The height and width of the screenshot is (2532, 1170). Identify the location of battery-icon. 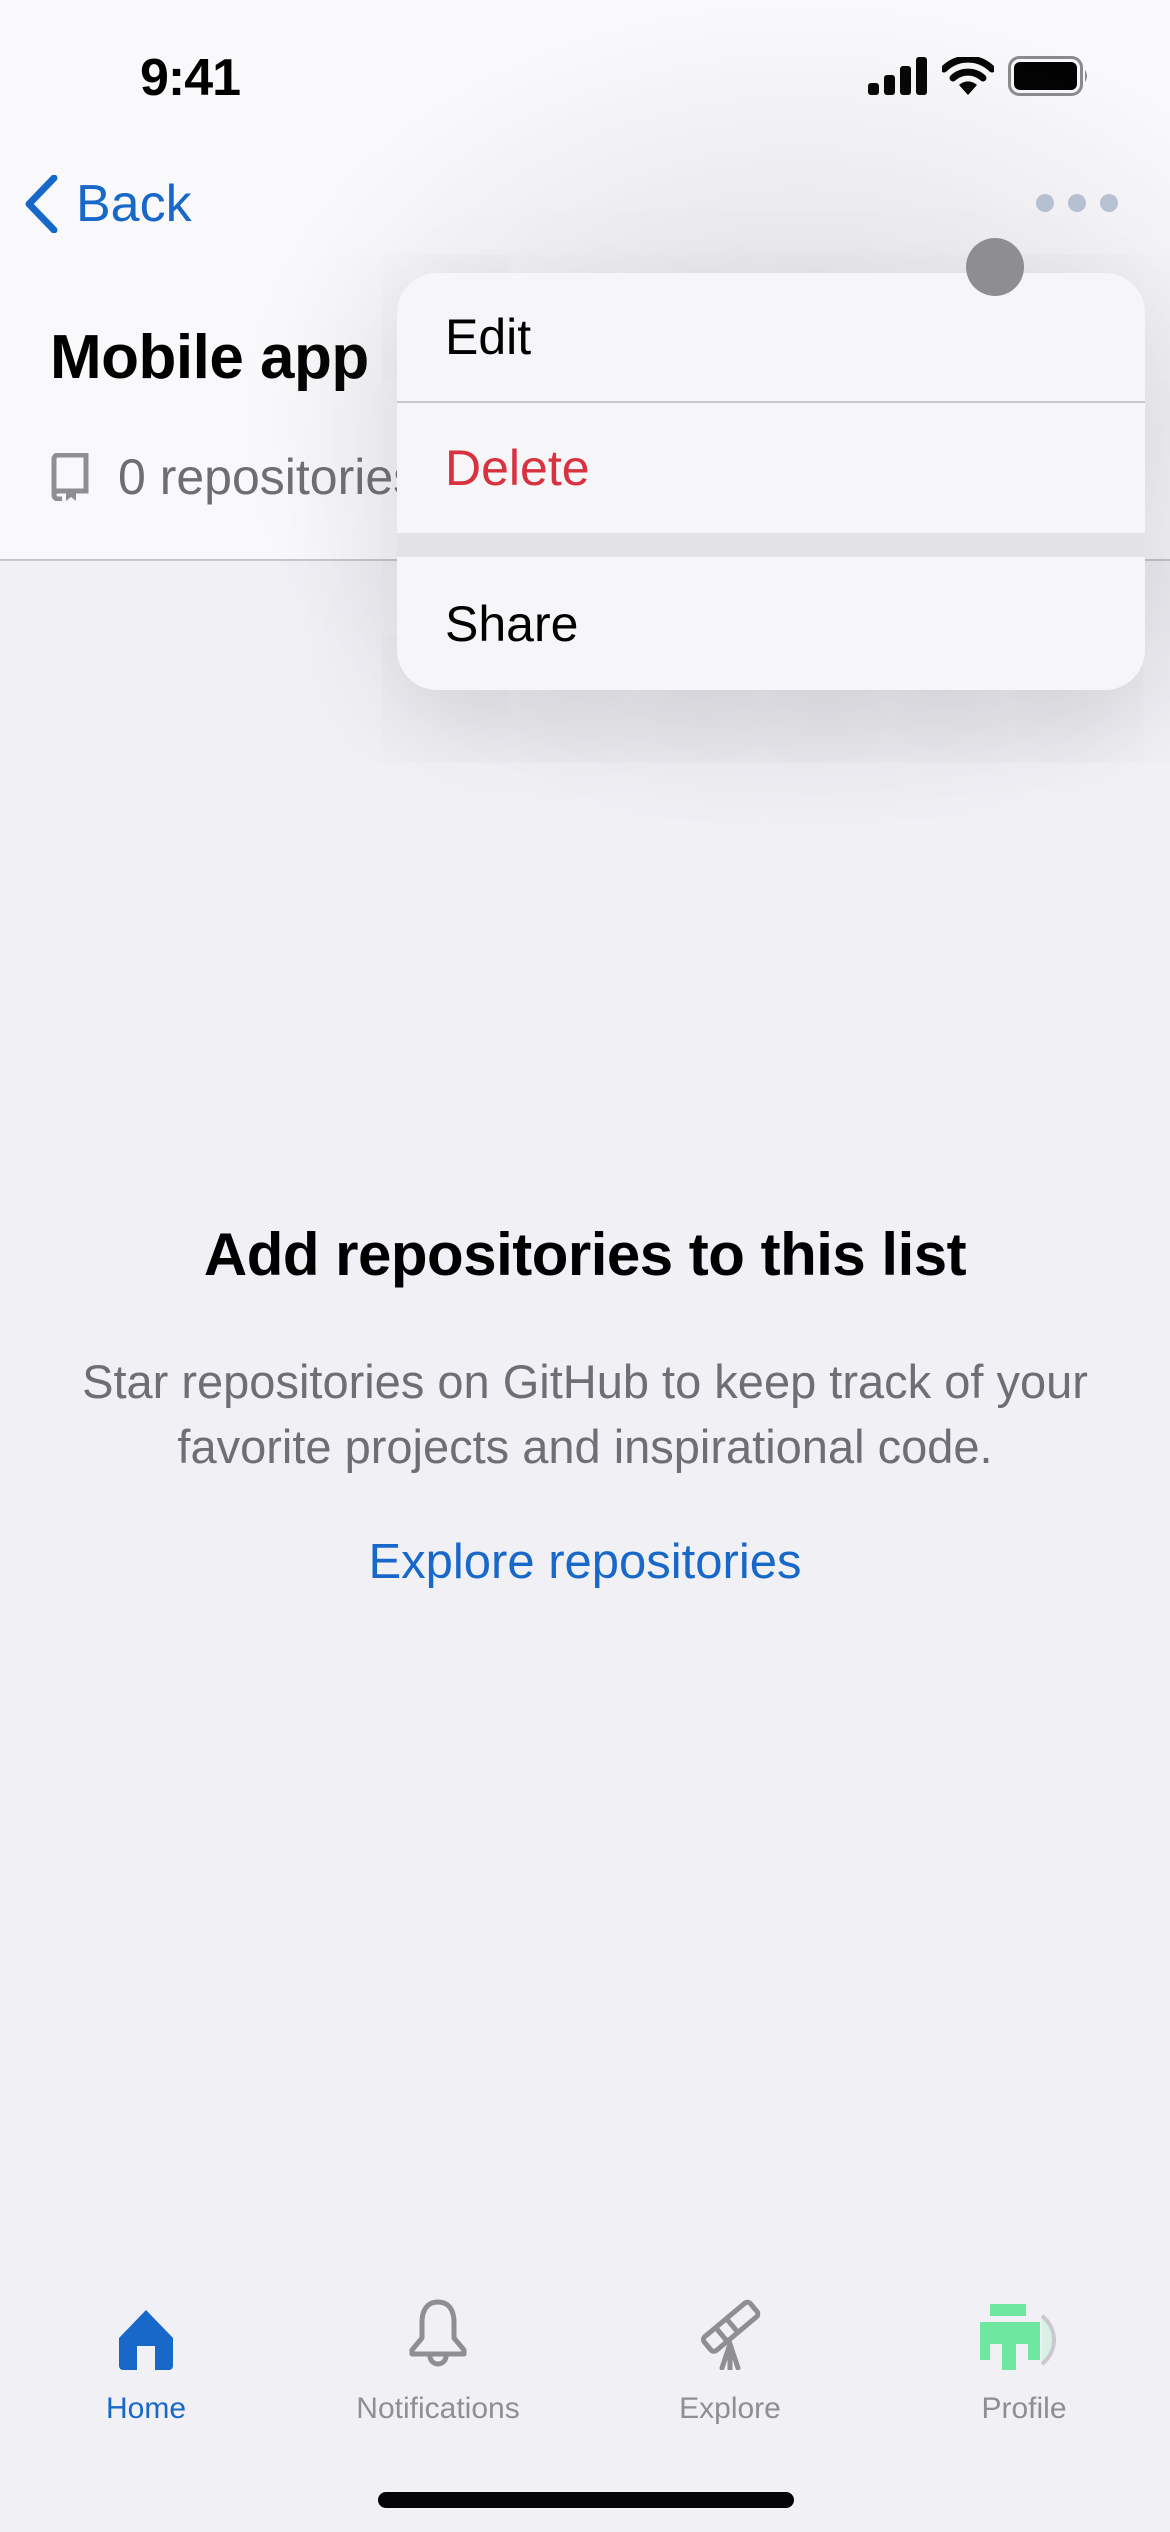
(1047, 76).